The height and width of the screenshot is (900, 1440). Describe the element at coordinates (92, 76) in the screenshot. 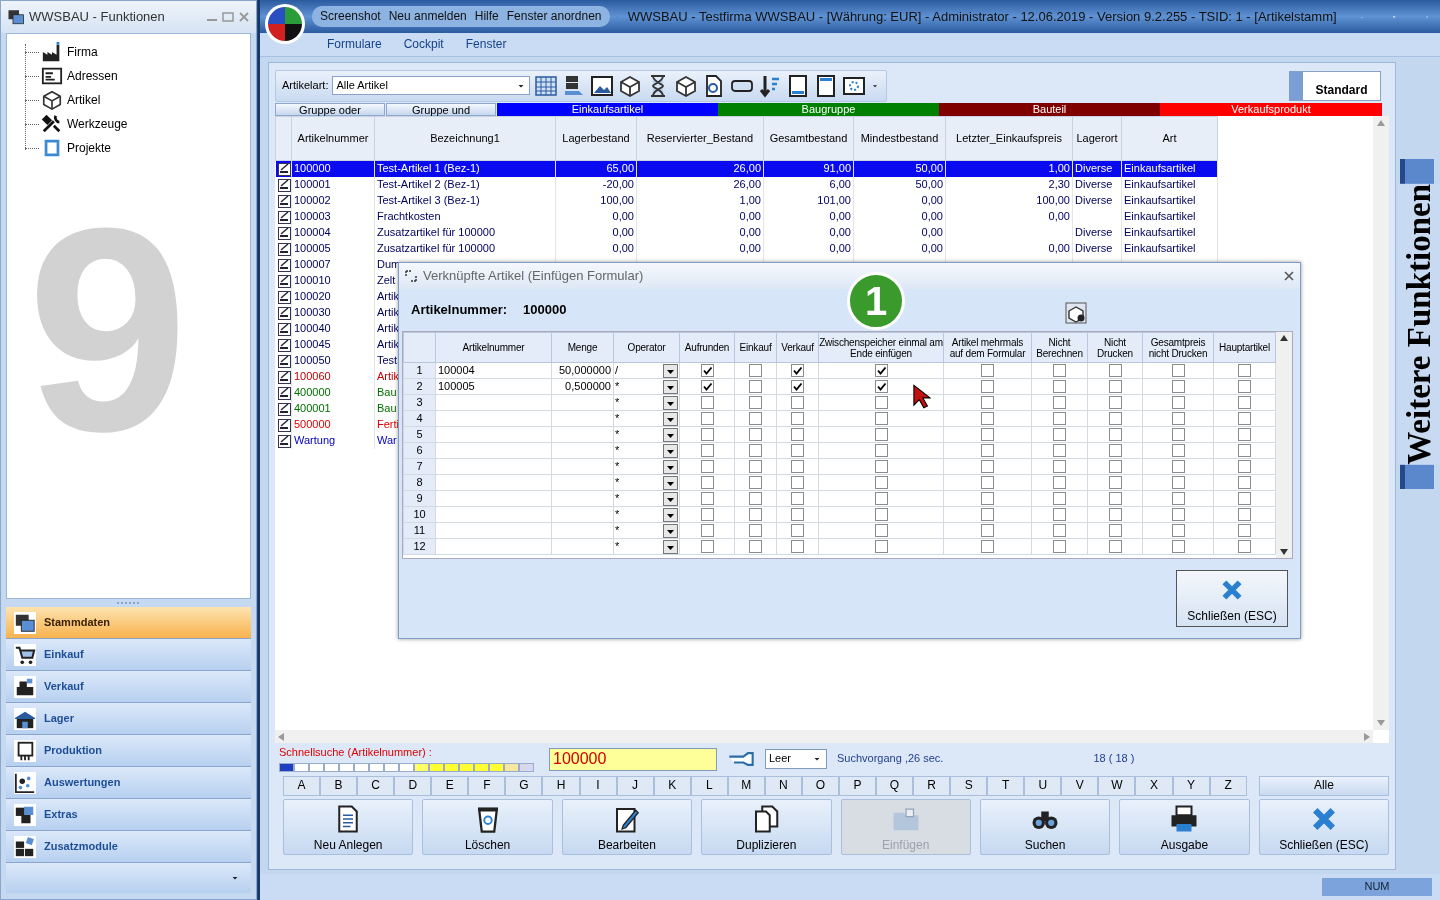

I see `tree-item: Adressen` at that location.